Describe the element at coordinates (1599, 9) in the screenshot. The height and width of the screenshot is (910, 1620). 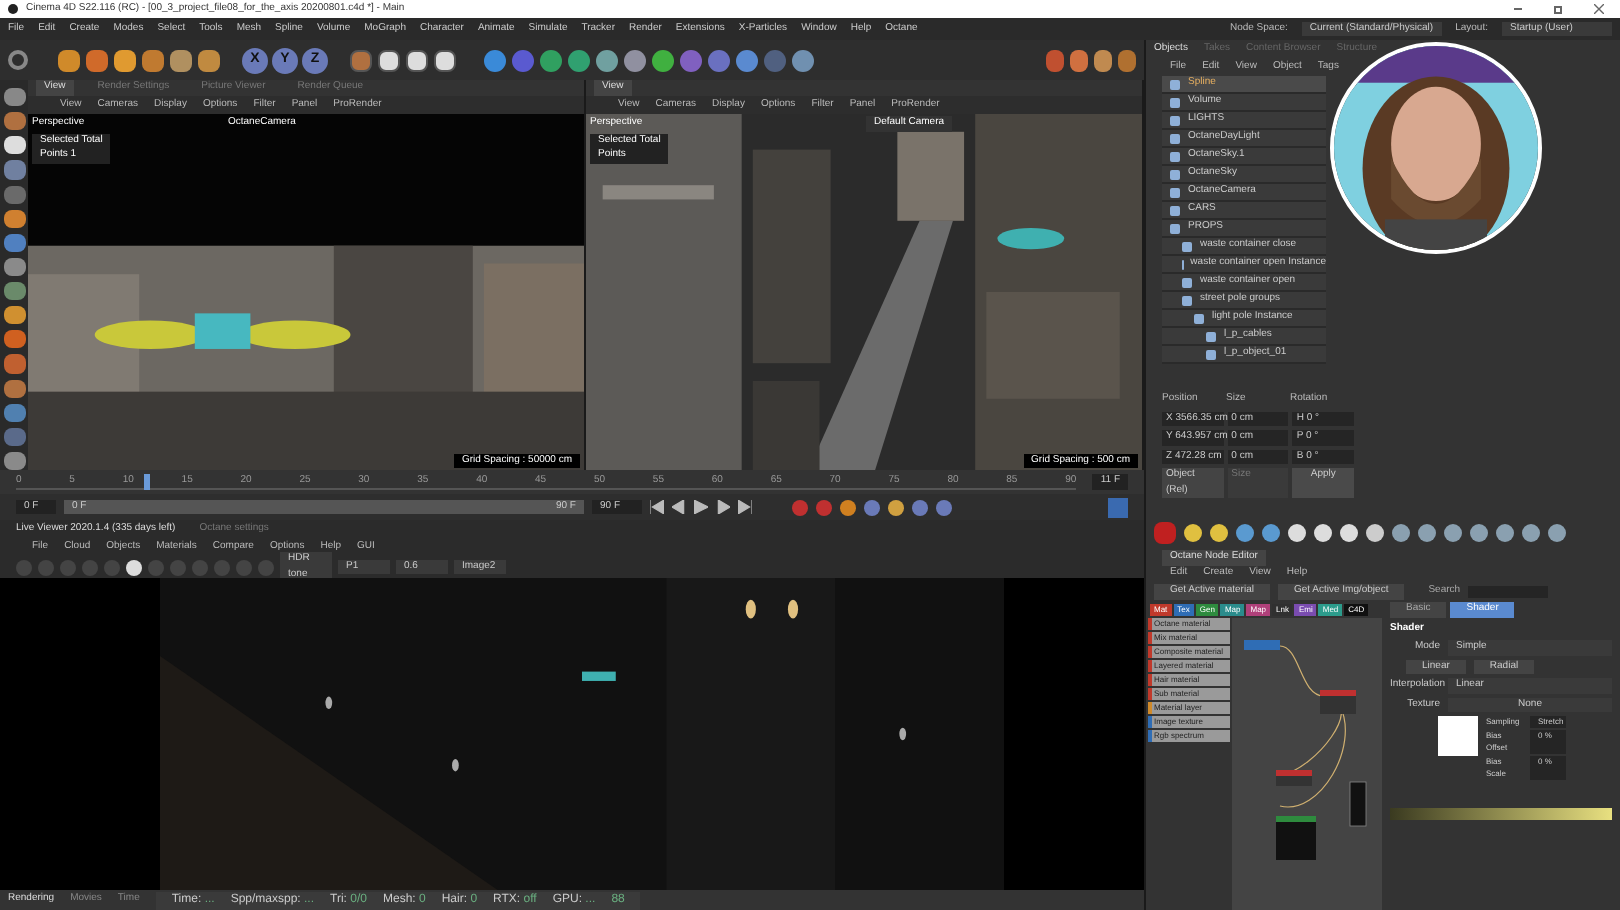
I see `close-icon` at that location.